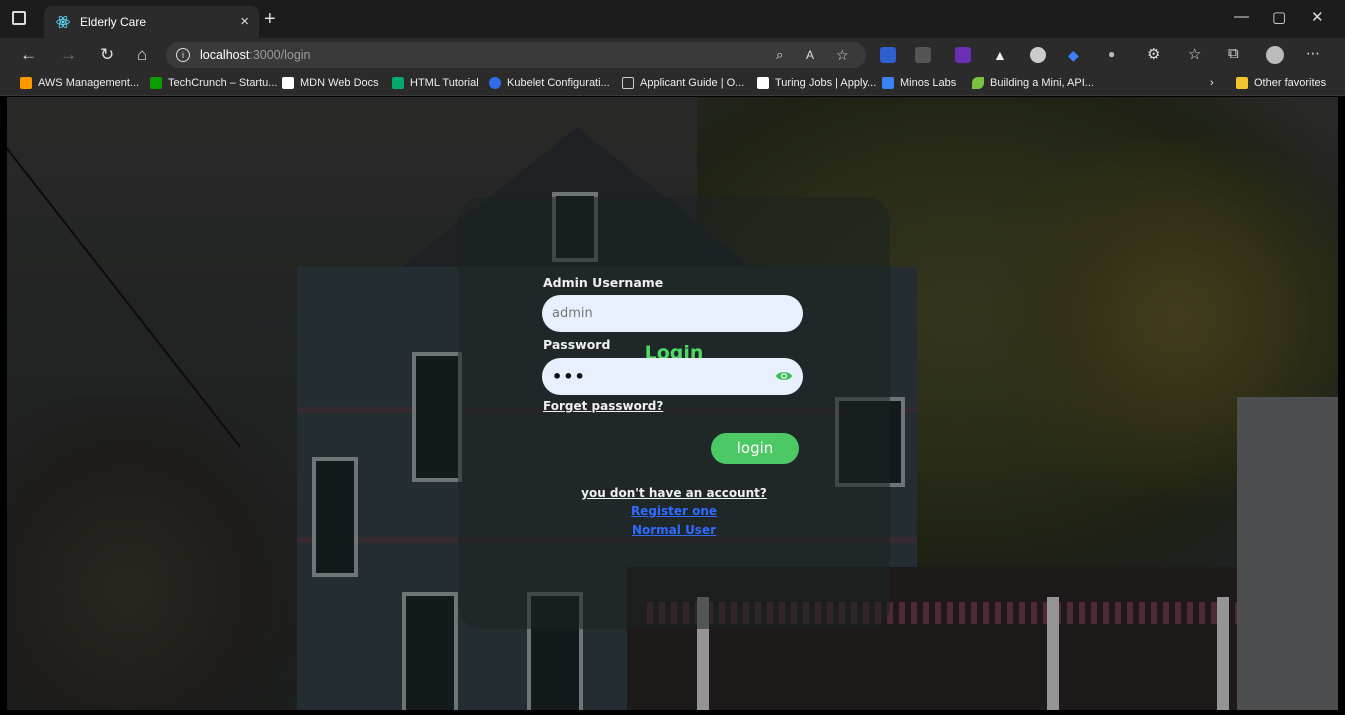  Describe the element at coordinates (444, 83) in the screenshot. I see `bookmark-label: HTML Tutorial` at that location.